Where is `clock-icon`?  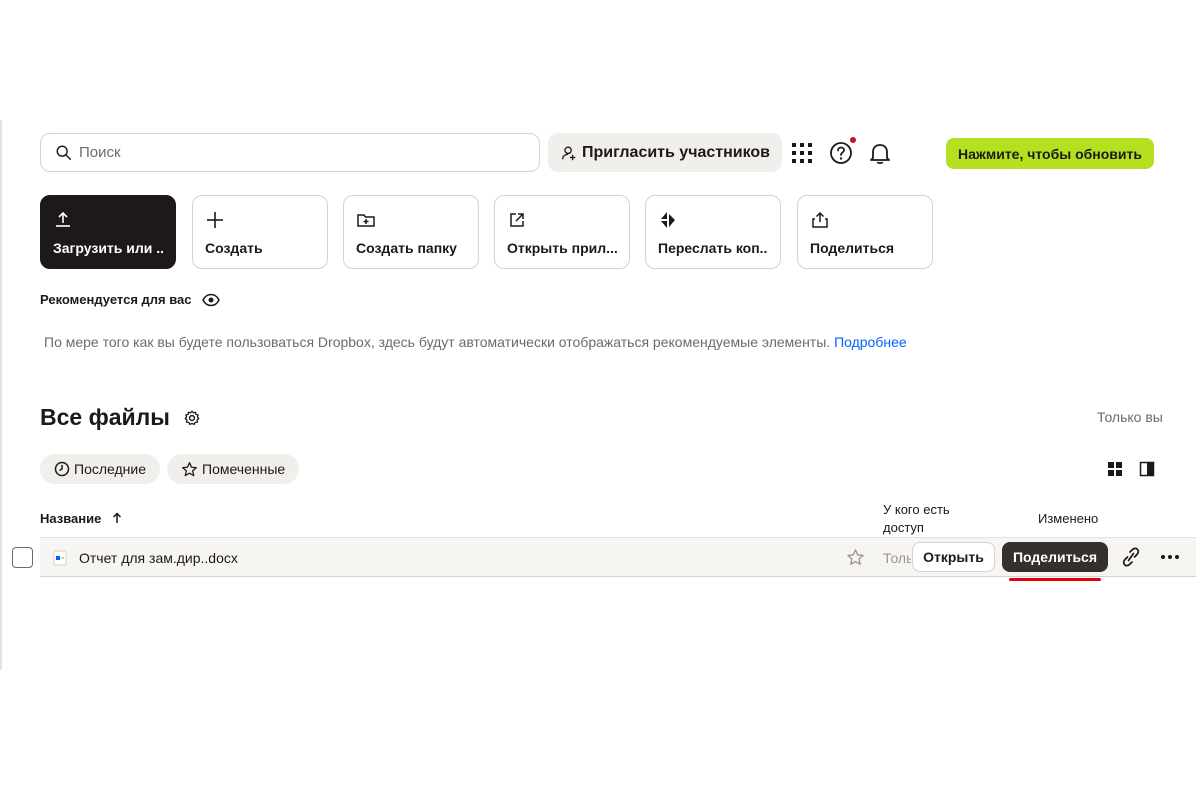 clock-icon is located at coordinates (62, 469).